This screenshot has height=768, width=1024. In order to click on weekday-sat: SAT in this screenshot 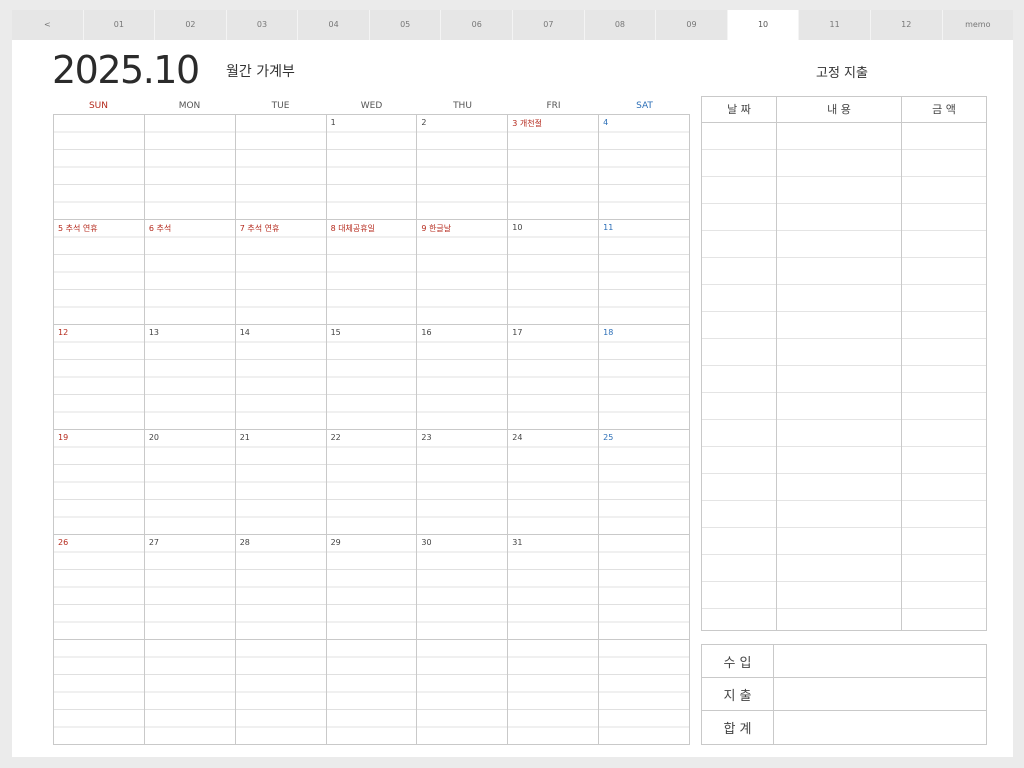, I will do `click(644, 106)`.